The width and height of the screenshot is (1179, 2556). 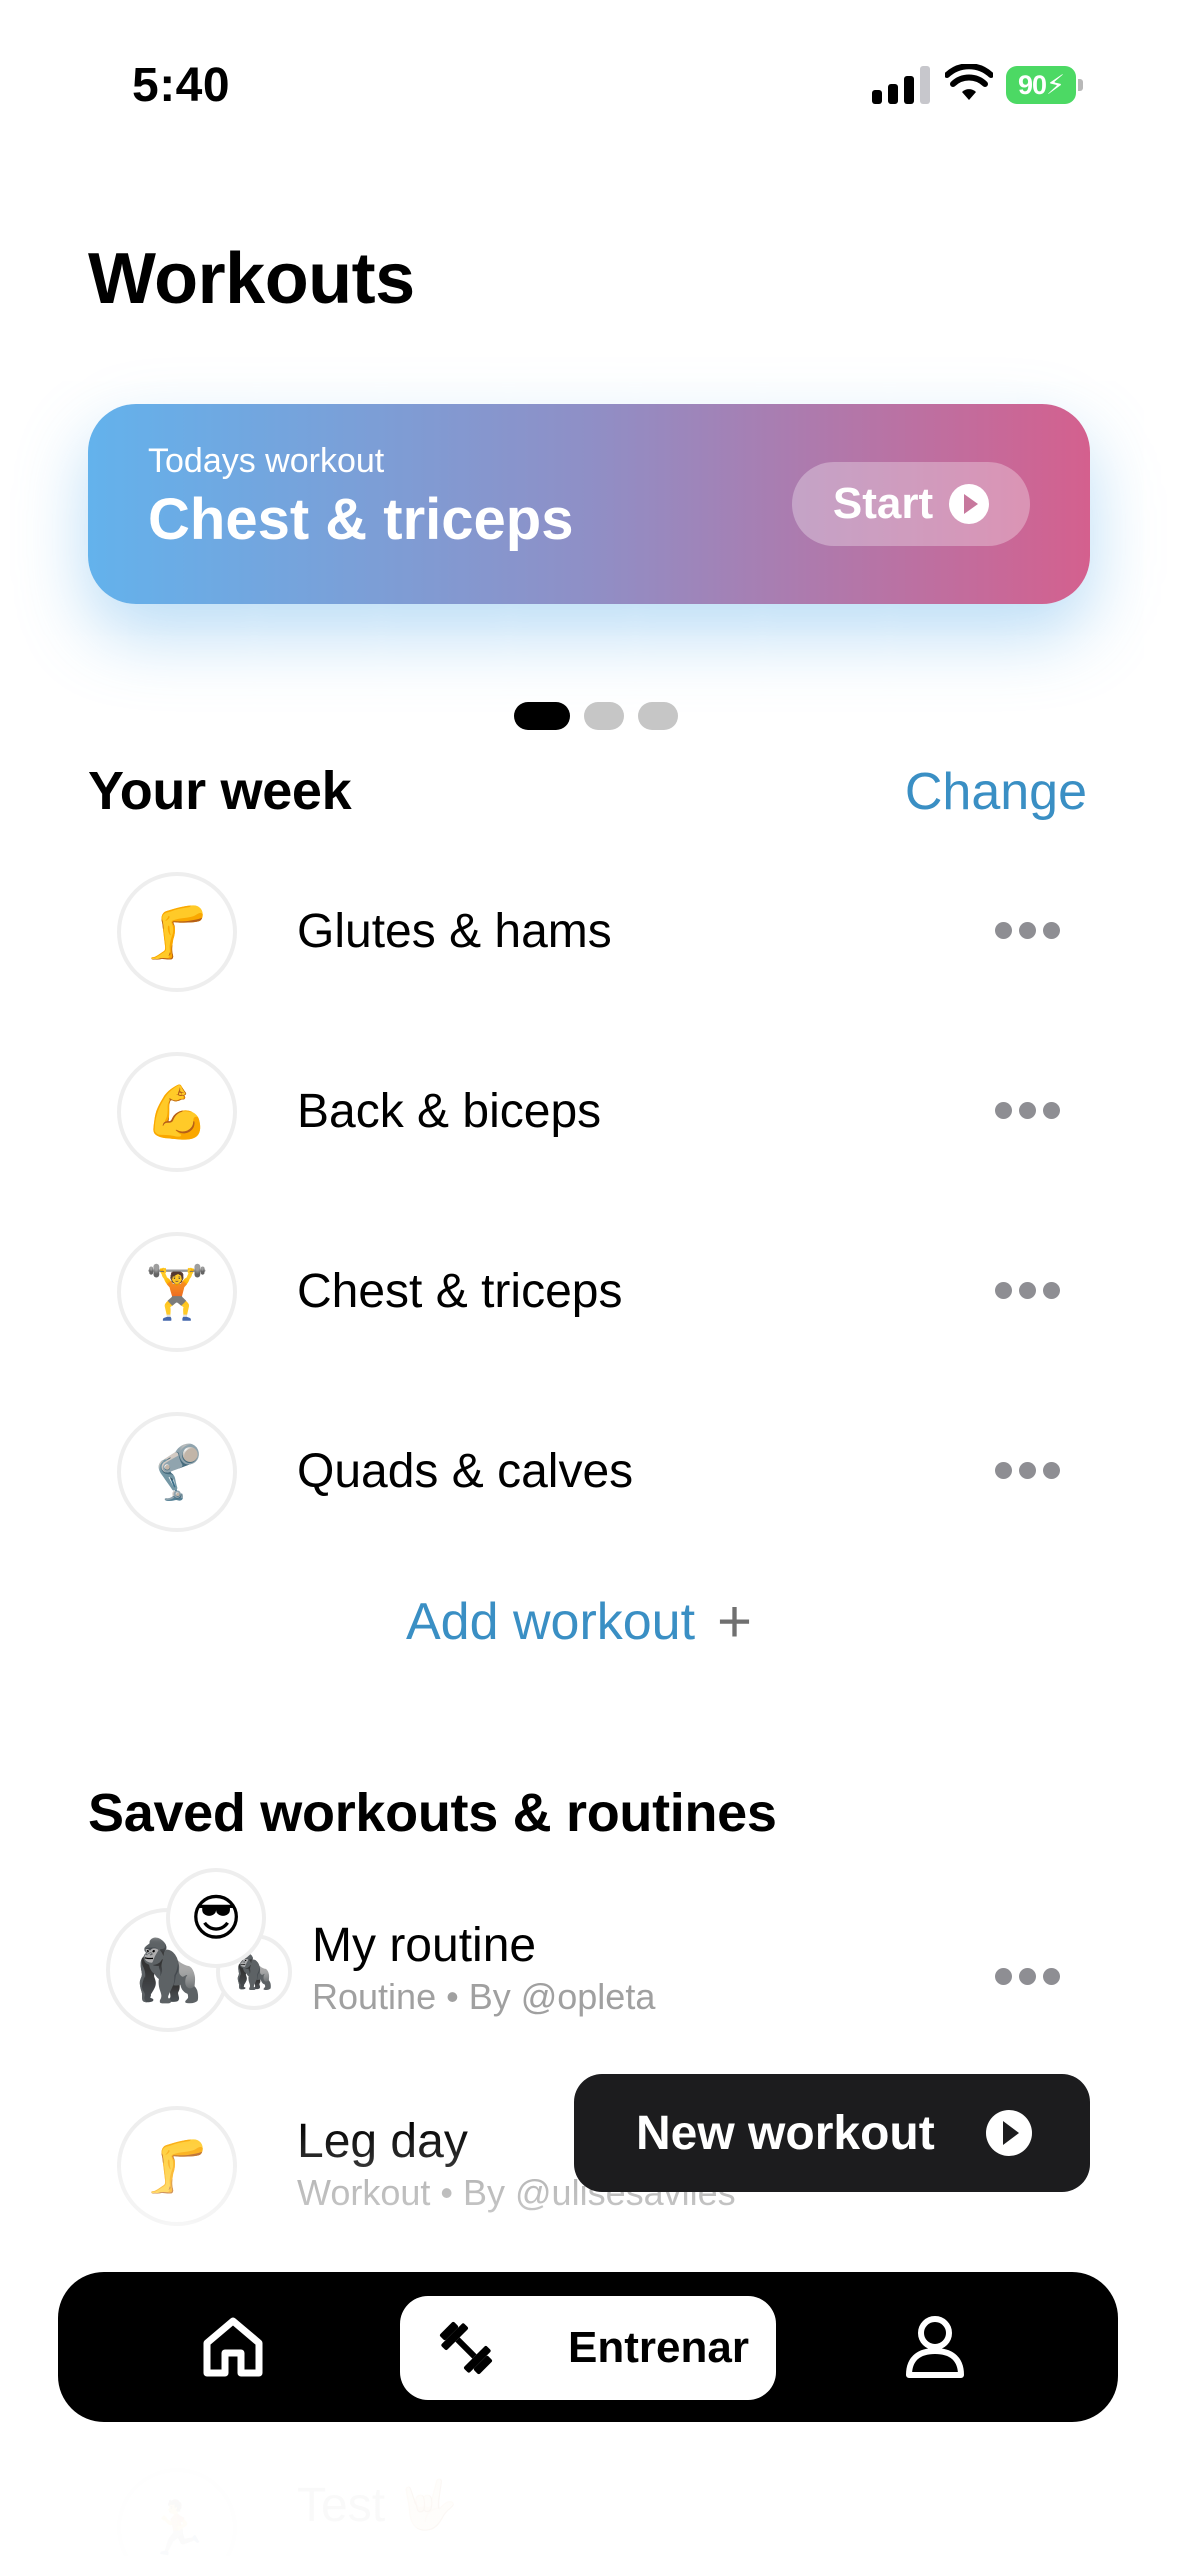 I want to click on pager-dot-active, so click(x=542, y=716).